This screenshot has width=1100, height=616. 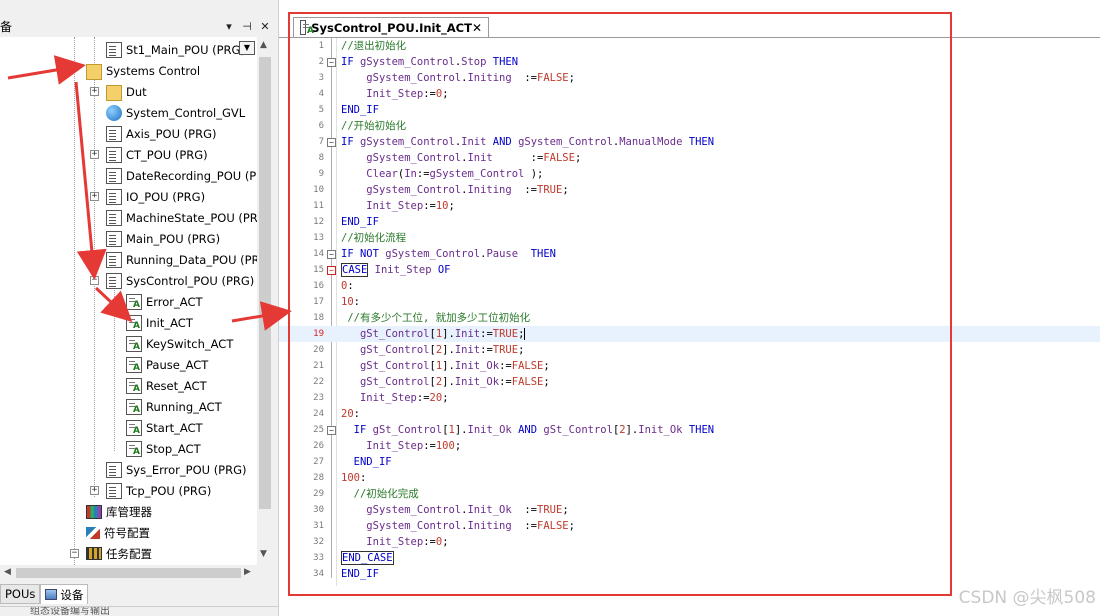 I want to click on tree-item: Sys_Error_POU (PRG), so click(x=176, y=469).